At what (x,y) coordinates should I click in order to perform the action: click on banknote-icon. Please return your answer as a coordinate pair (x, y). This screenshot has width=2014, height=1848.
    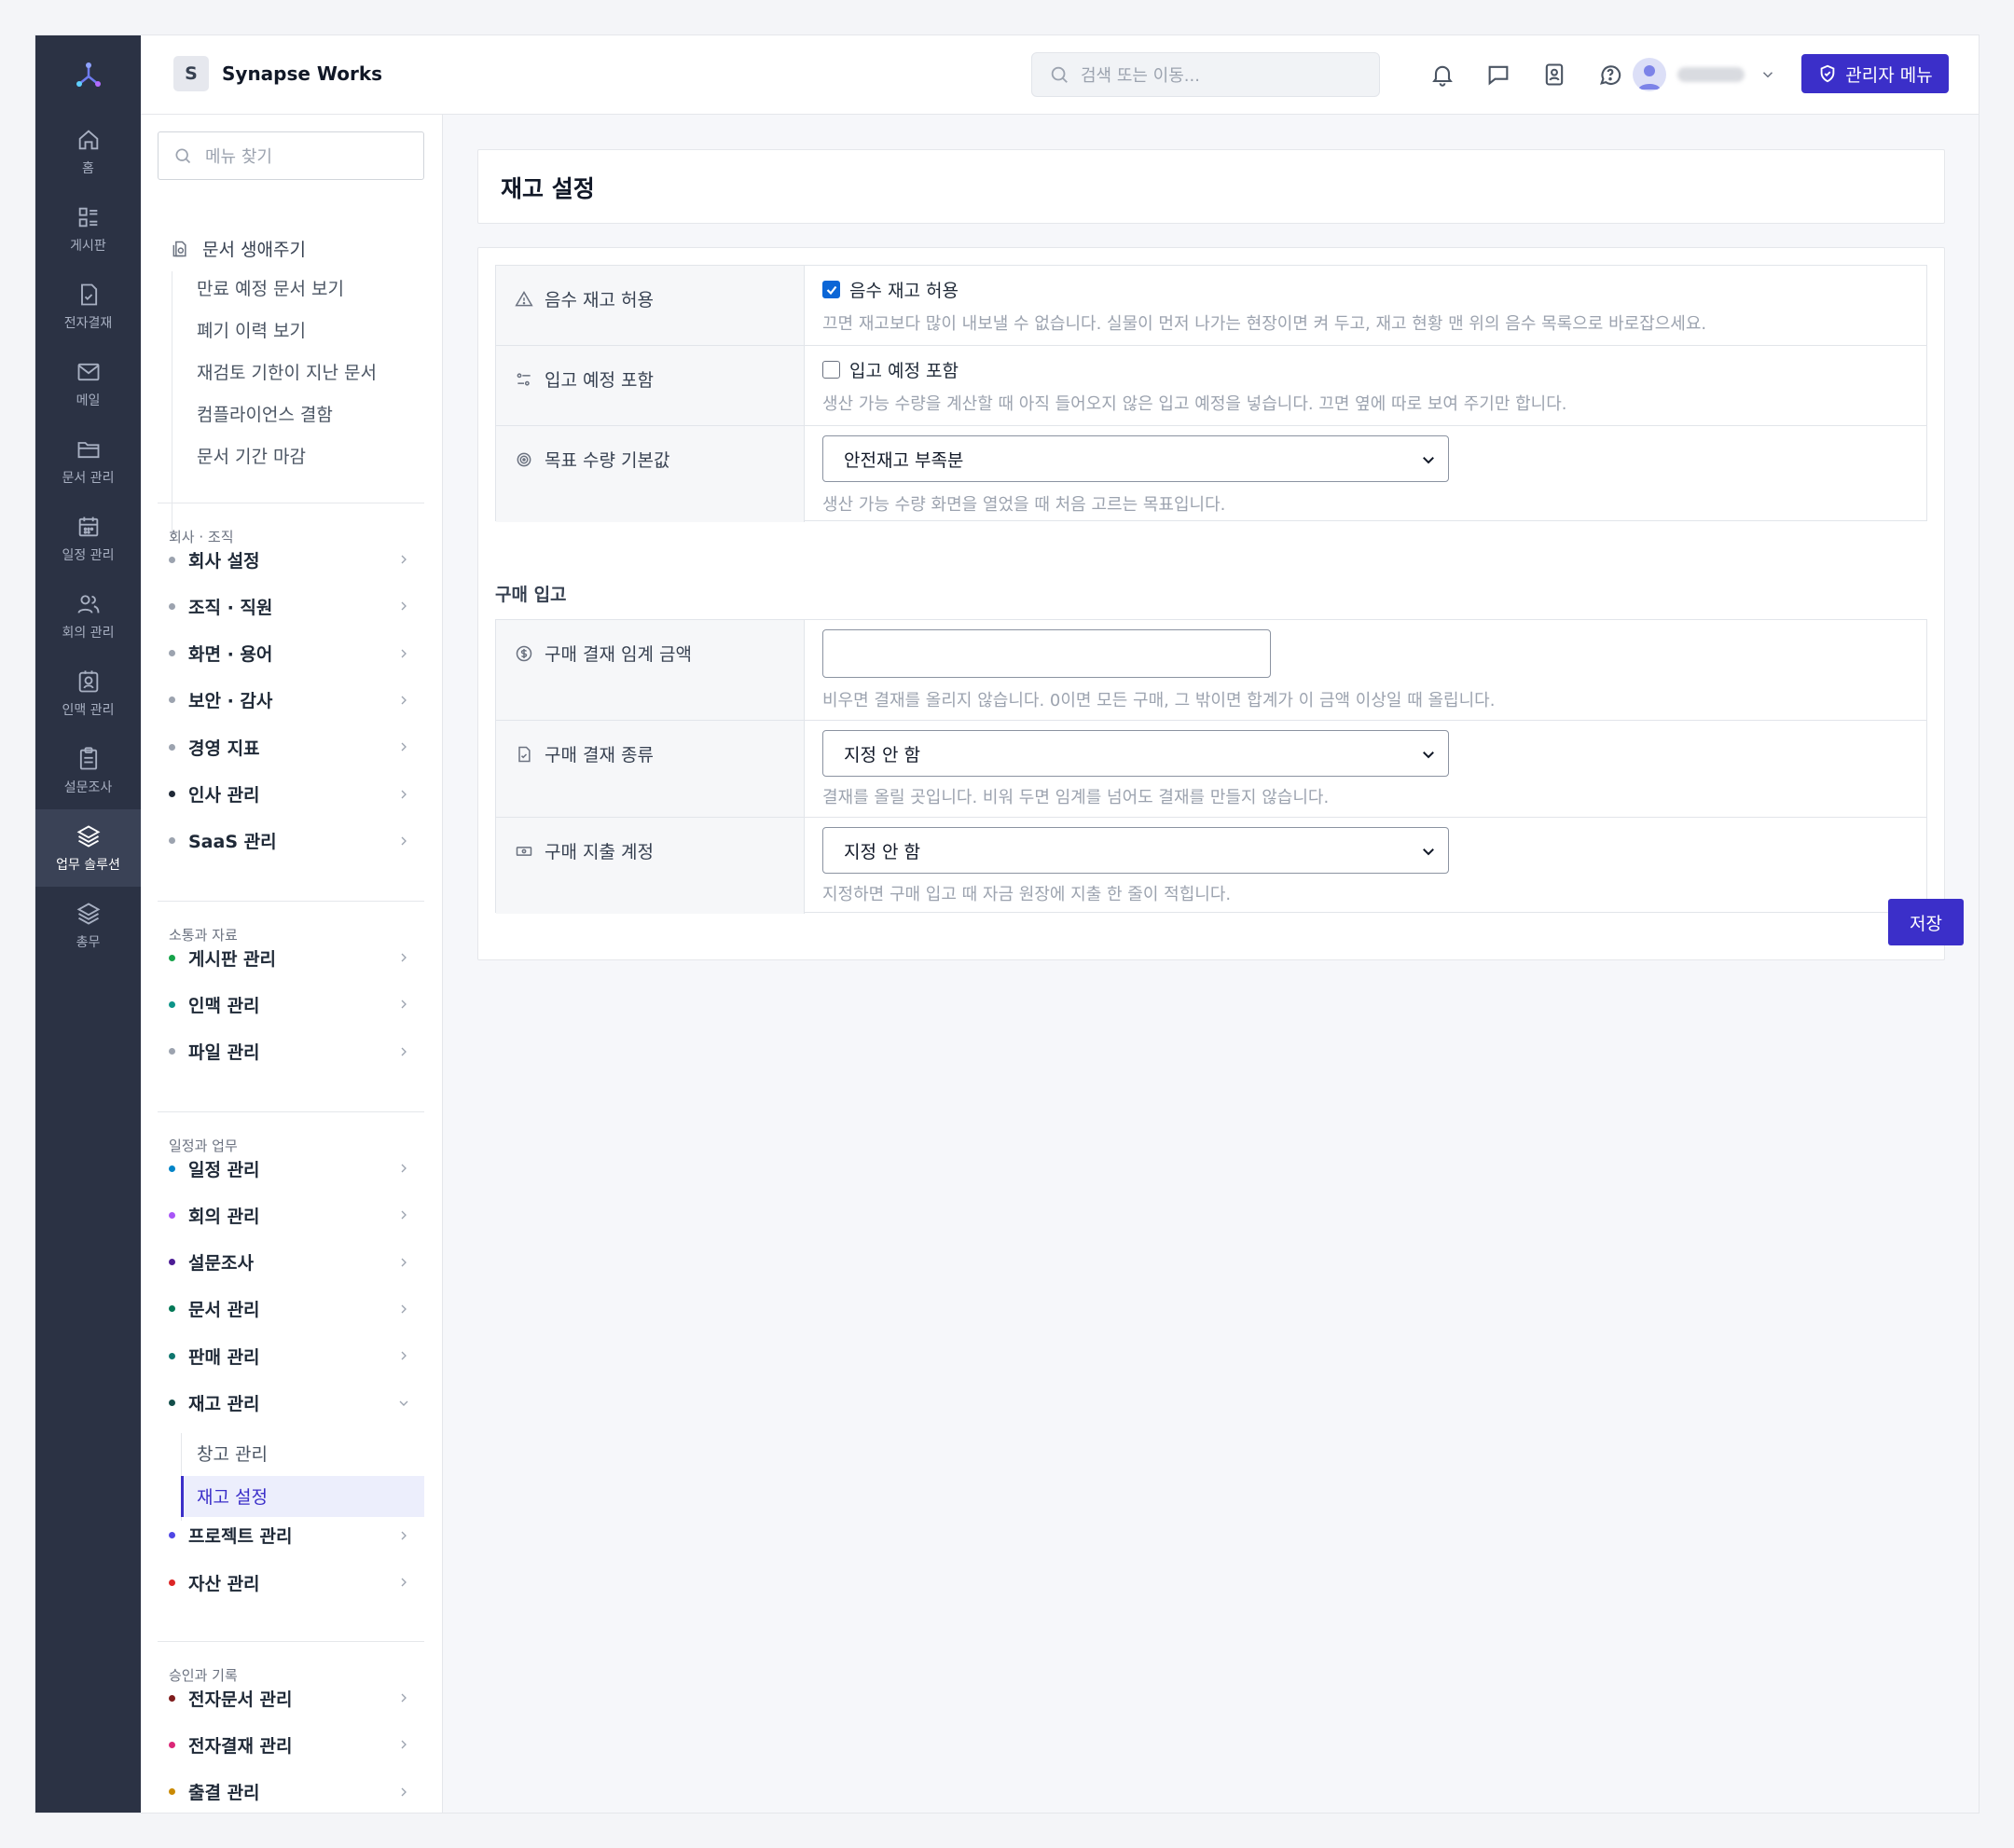
    Looking at the image, I should click on (524, 851).